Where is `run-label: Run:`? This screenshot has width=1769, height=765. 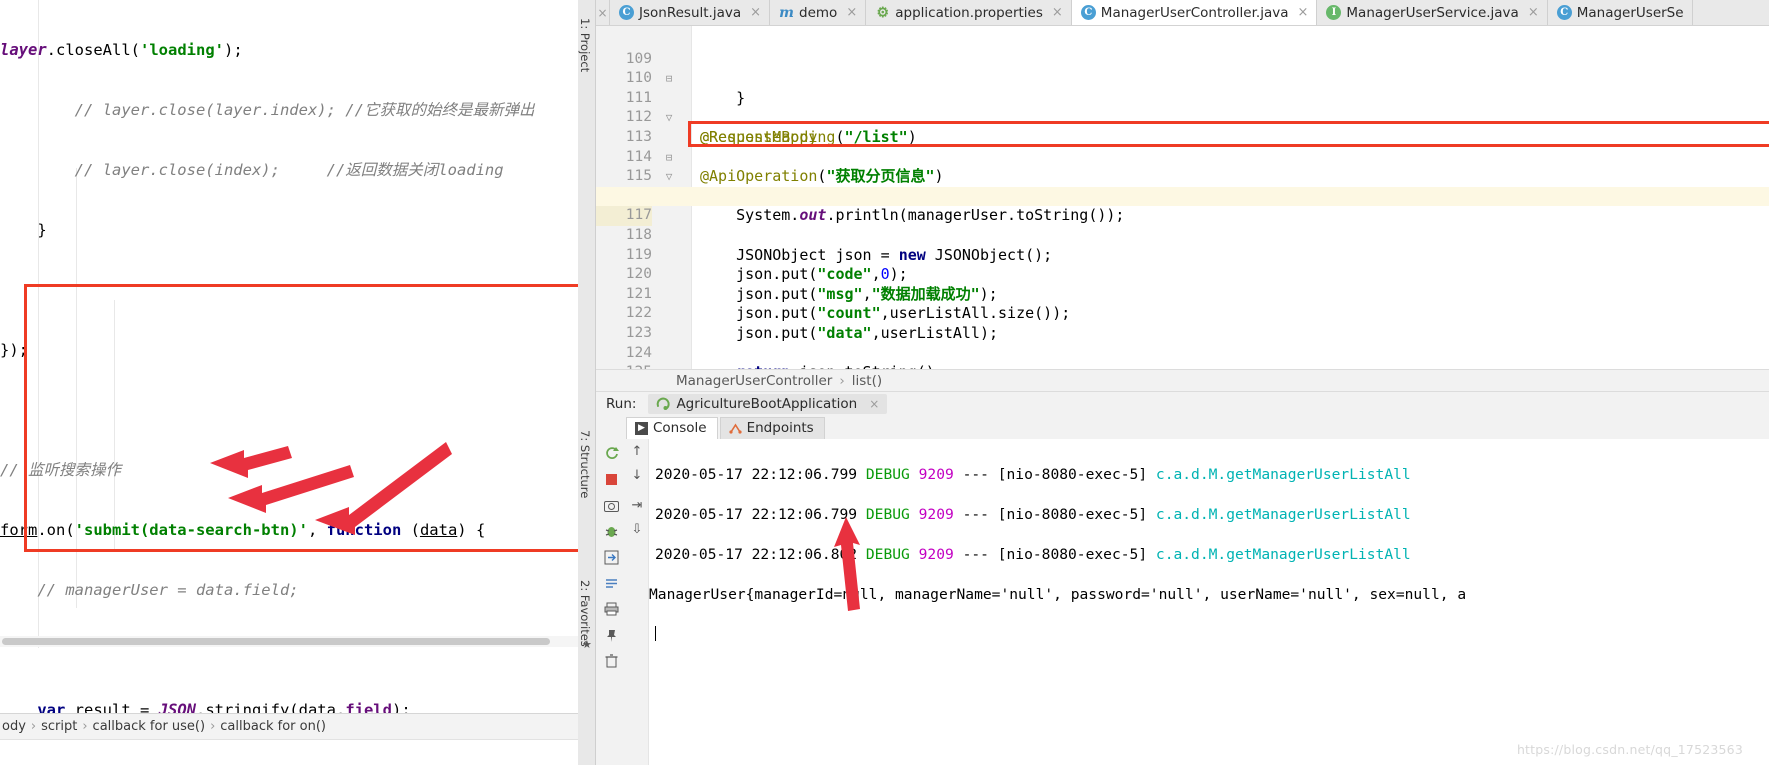
run-label: Run: is located at coordinates (621, 403).